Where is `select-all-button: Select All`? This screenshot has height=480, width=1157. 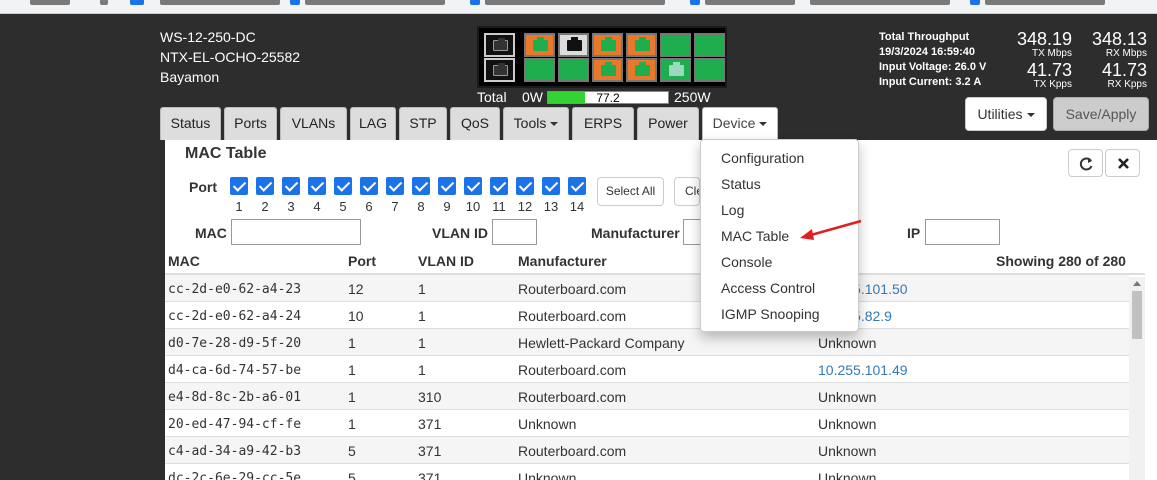
select-all-button: Select All is located at coordinates (630, 191).